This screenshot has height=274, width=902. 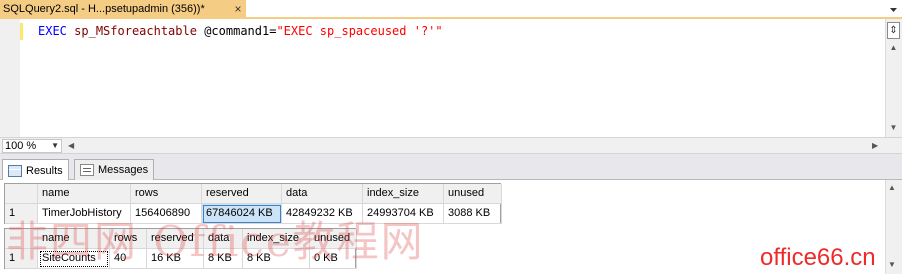 I want to click on chevron-down-icon: ▼, so click(x=55, y=145).